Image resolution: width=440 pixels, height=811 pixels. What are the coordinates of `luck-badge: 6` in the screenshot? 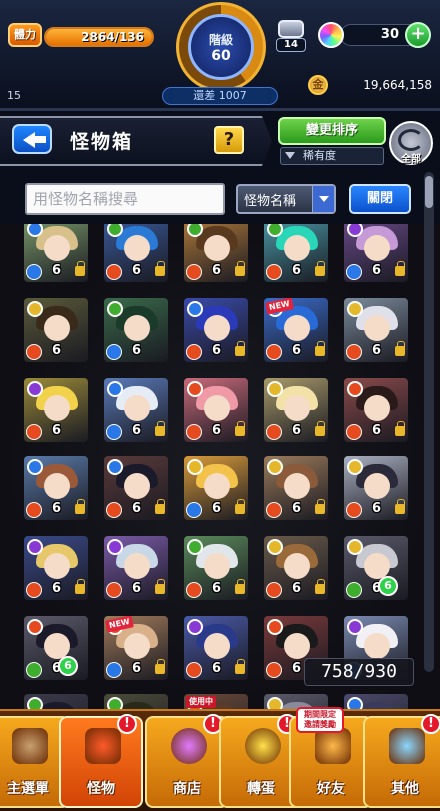 It's located at (68, 666).